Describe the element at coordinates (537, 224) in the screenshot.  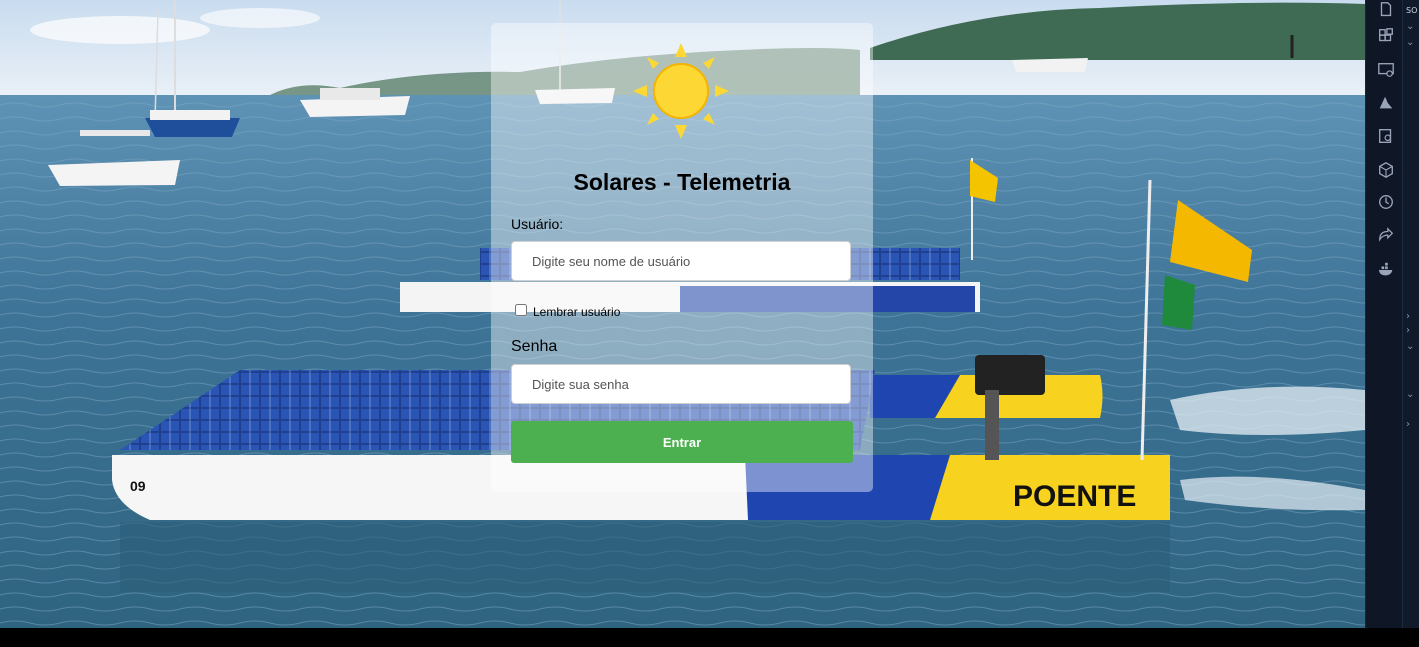
I see `username-label: Usuário:` at that location.